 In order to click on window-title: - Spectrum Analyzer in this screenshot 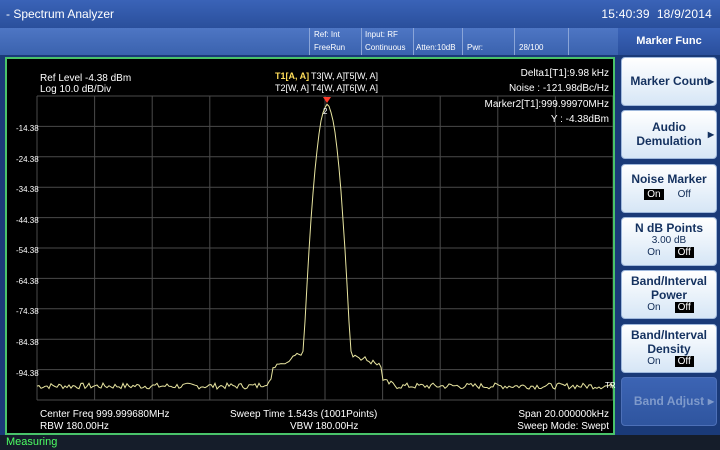, I will do `click(60, 14)`.